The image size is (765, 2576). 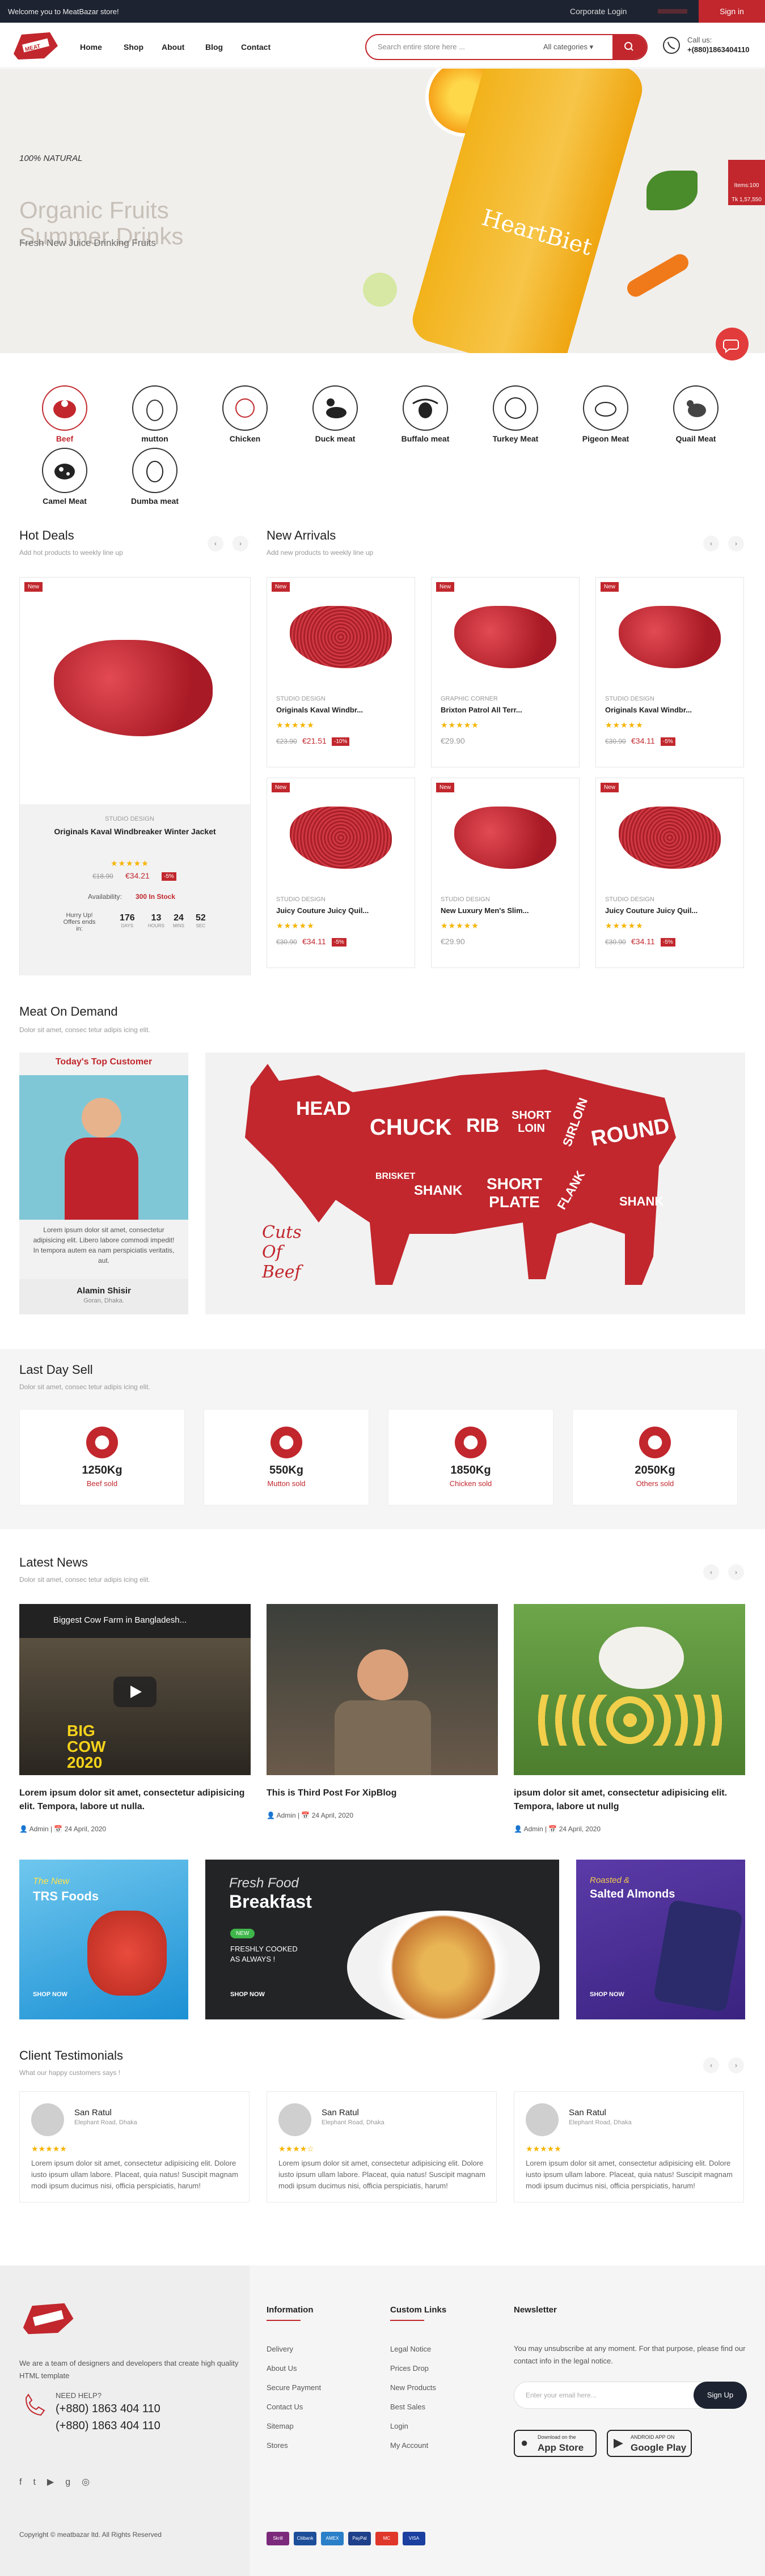 What do you see at coordinates (629, 1689) in the screenshot?
I see `news-image-ducks` at bounding box center [629, 1689].